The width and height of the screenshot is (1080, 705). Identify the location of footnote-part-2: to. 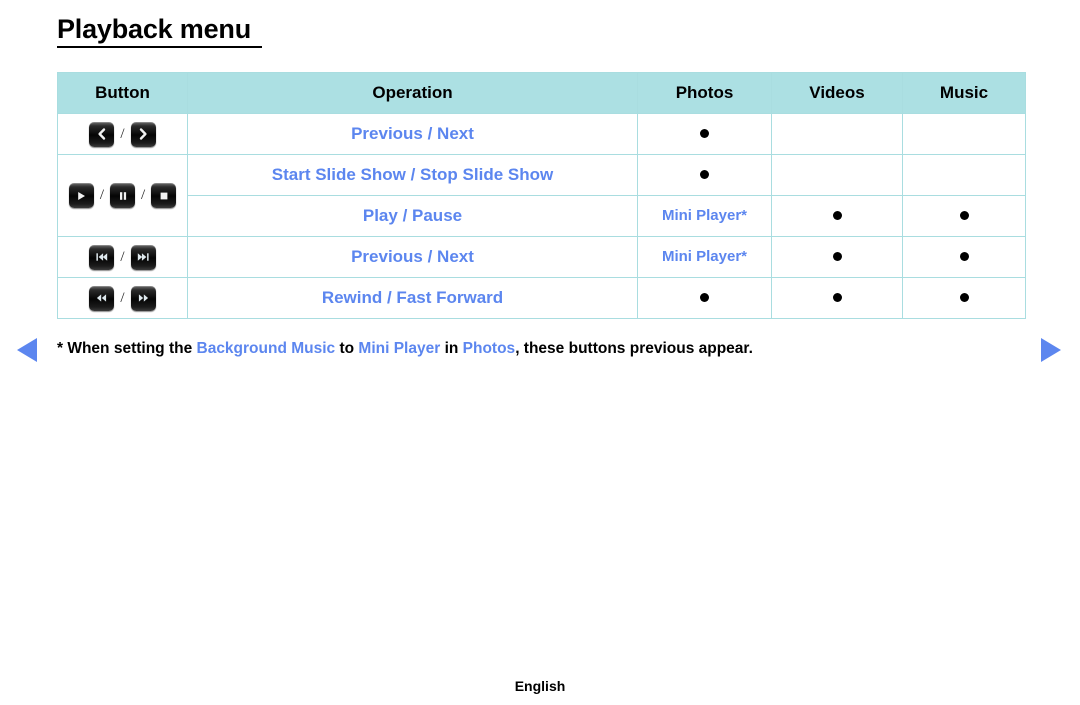
(347, 348).